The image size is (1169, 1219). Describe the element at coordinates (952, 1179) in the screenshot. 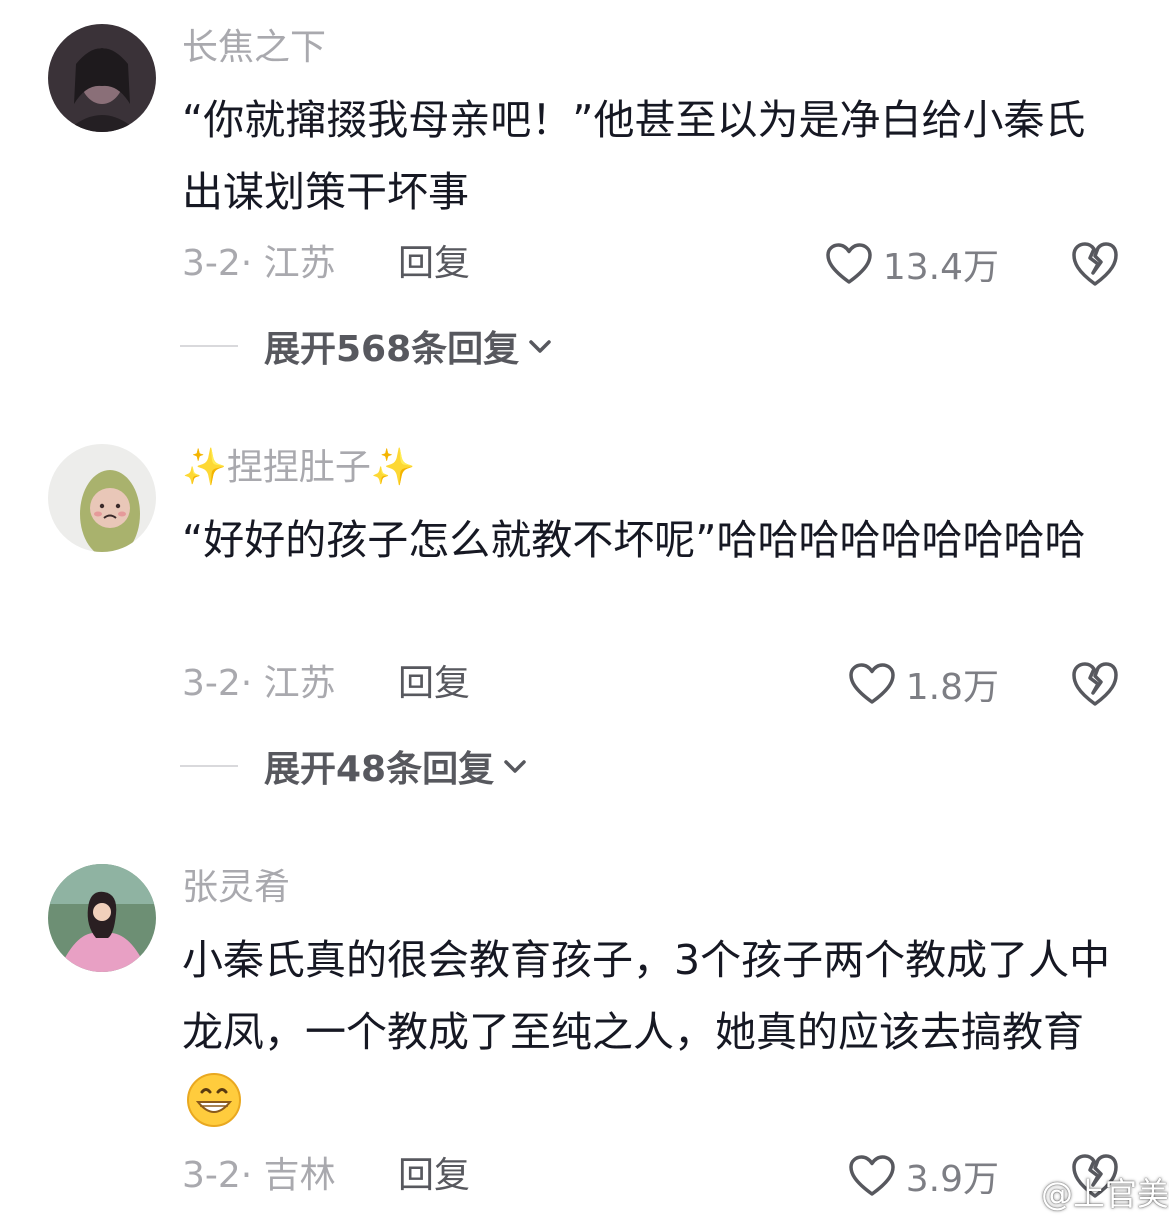

I see `like-count: 3.9万` at that location.